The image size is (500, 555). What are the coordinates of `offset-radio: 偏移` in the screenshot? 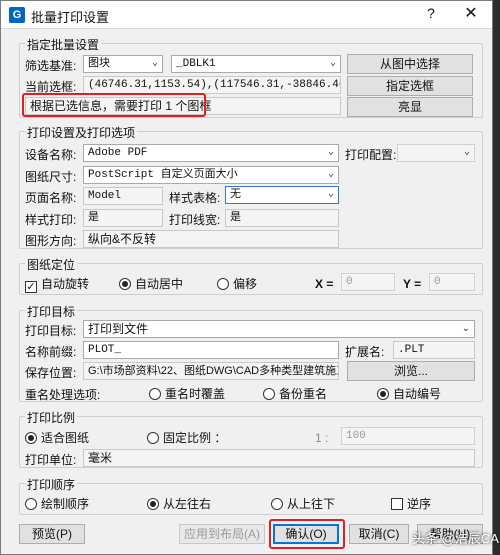 It's located at (237, 283).